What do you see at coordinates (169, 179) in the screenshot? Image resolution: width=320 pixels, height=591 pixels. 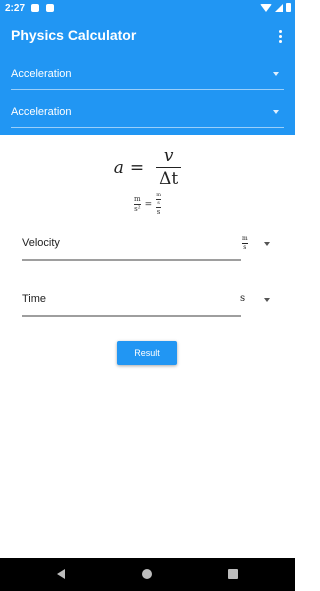 I see `formula-denominator: Δt` at bounding box center [169, 179].